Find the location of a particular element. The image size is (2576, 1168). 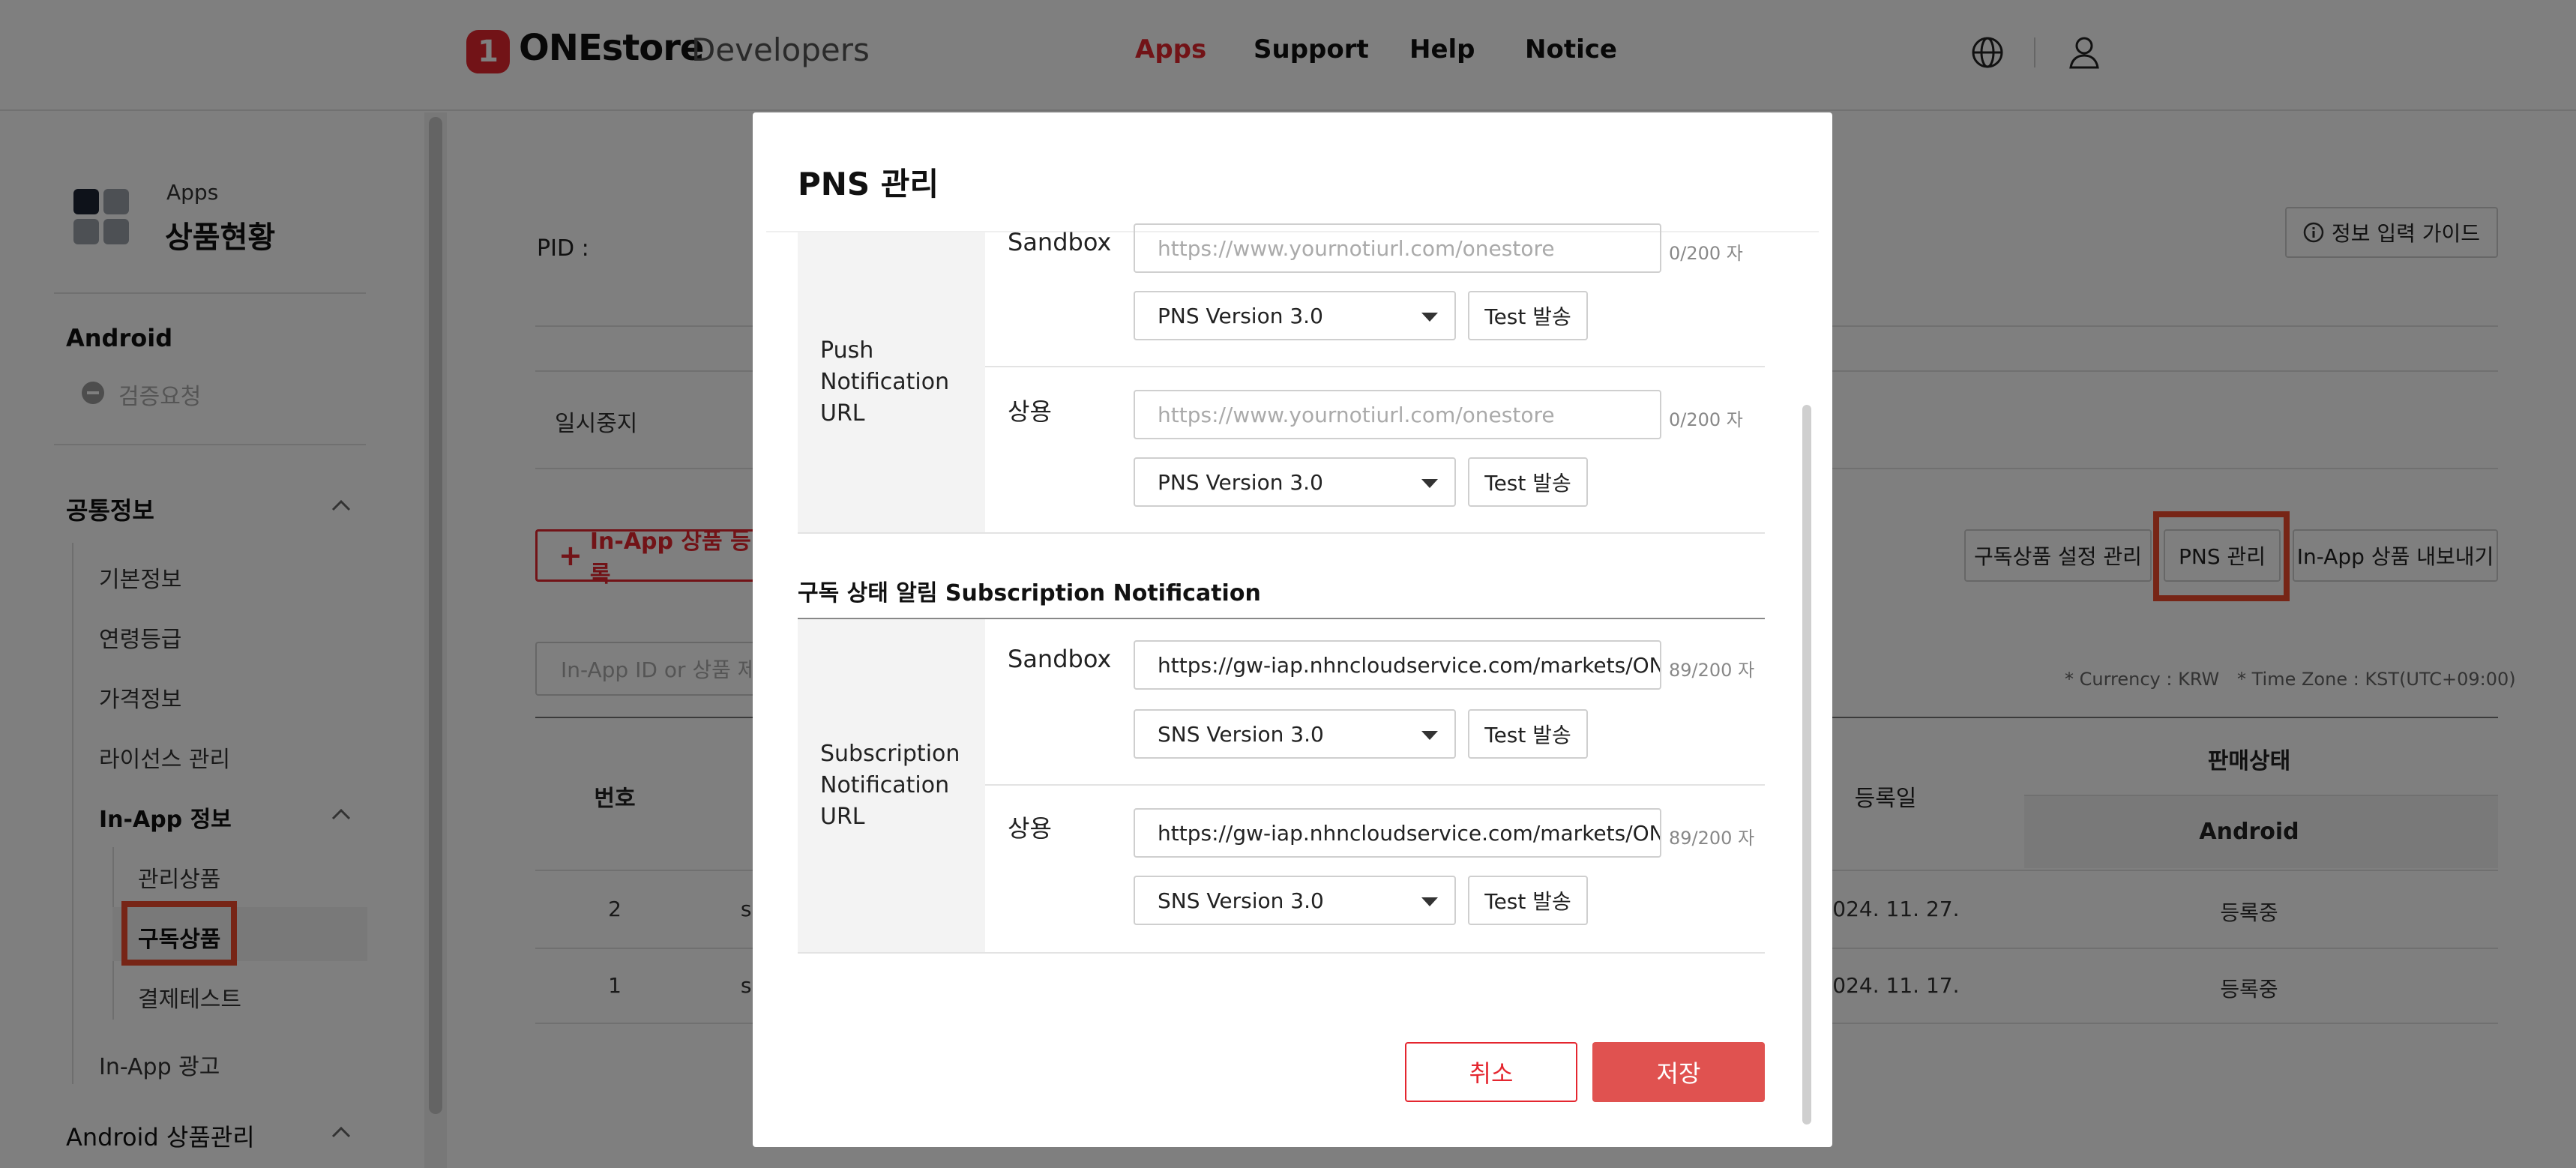

push-prod-count: 0/200 자 is located at coordinates (1706, 420).